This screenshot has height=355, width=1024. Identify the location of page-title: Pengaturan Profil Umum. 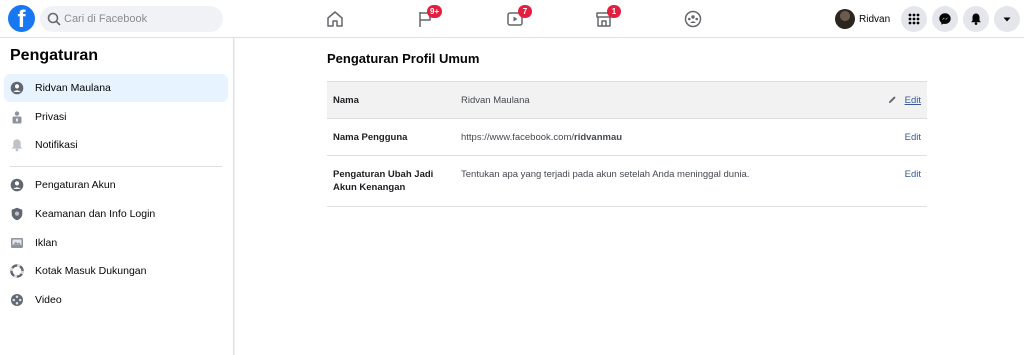
(403, 58).